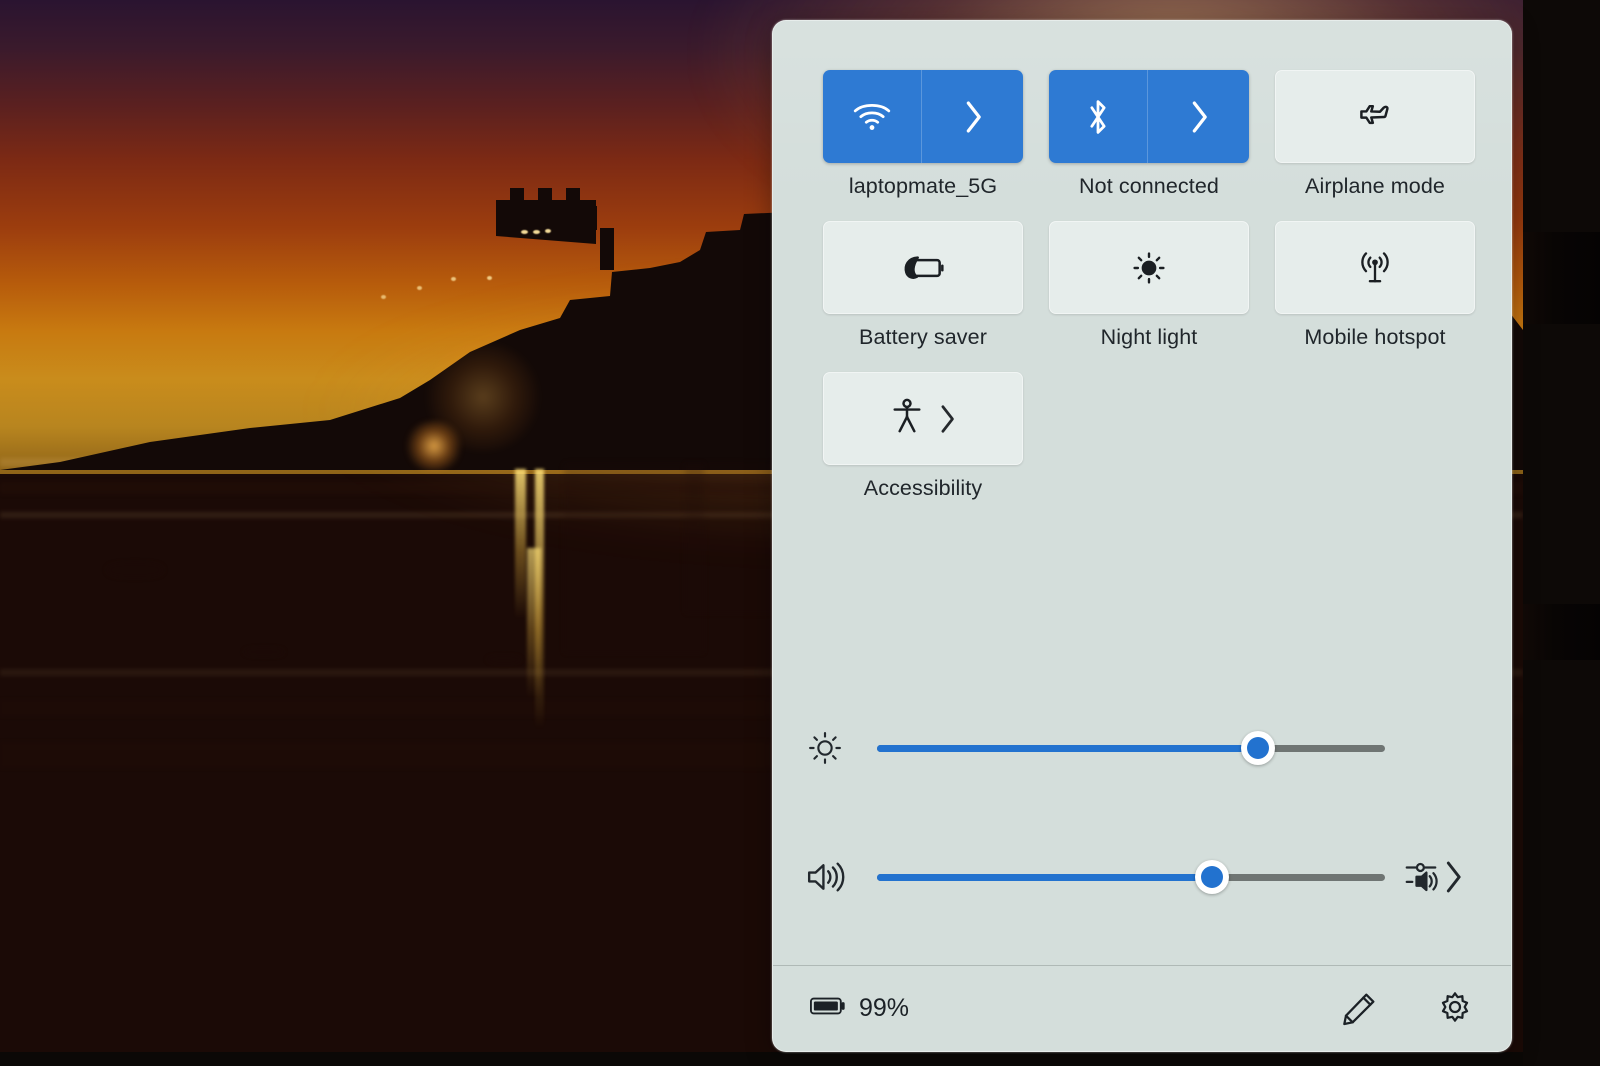  What do you see at coordinates (1375, 186) in the screenshot?
I see `tile-label-airplane-mode: Airplane mode` at bounding box center [1375, 186].